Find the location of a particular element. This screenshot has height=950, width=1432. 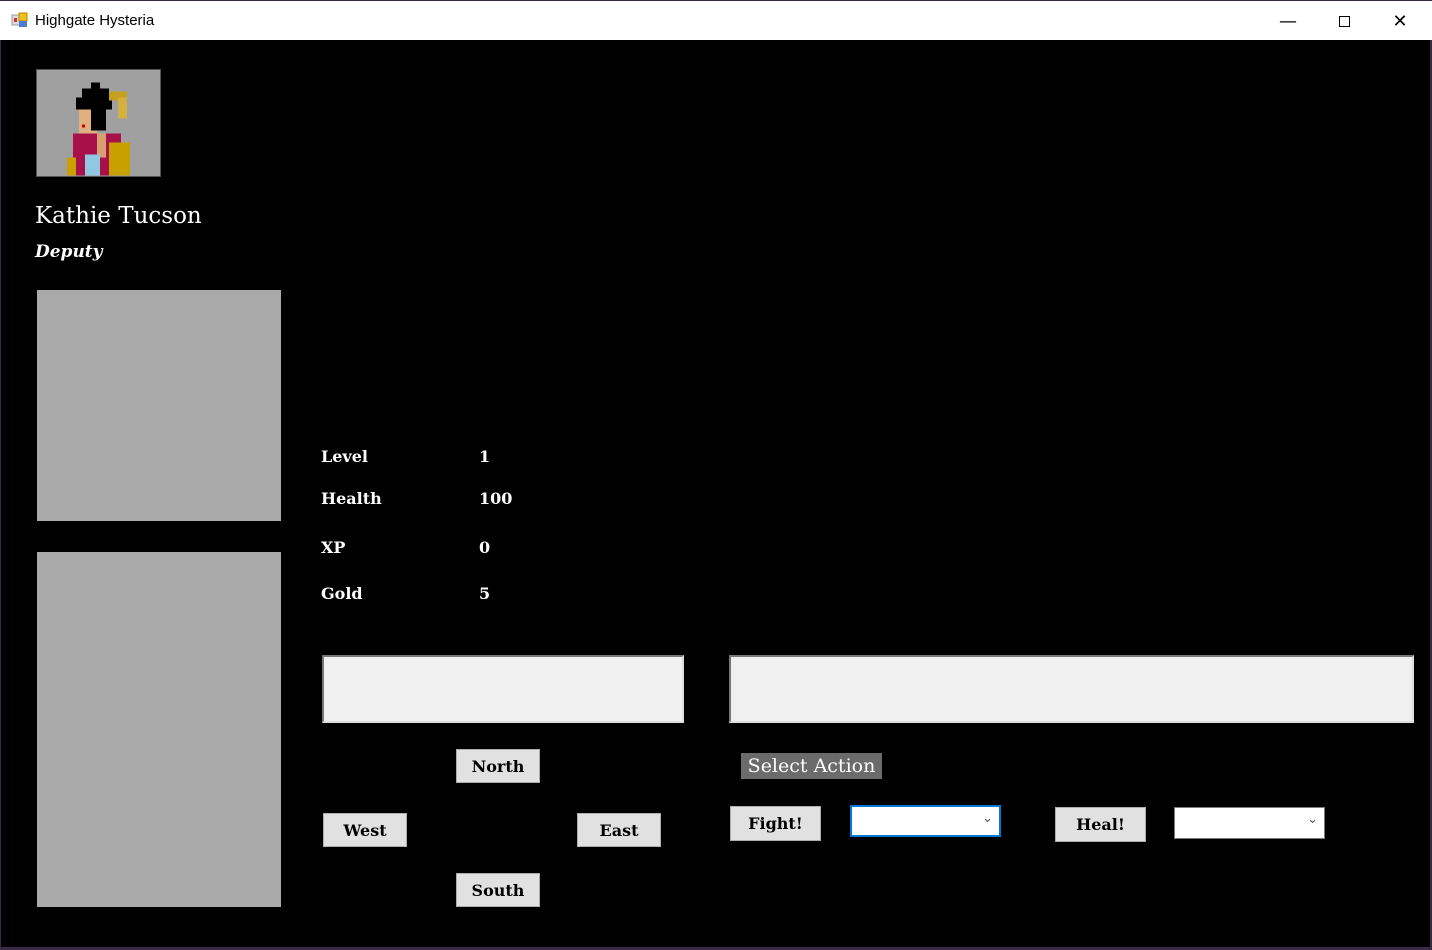

select-action-label: Select Action is located at coordinates (811, 766).